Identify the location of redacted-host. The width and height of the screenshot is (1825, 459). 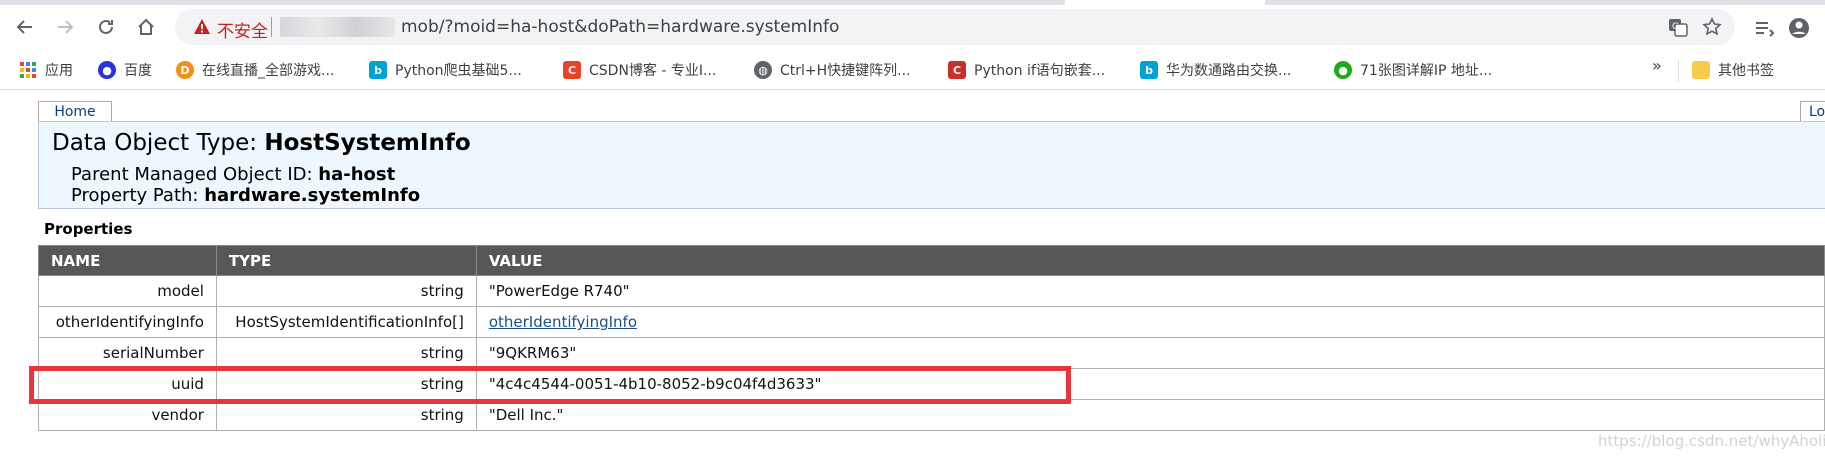
(337, 27).